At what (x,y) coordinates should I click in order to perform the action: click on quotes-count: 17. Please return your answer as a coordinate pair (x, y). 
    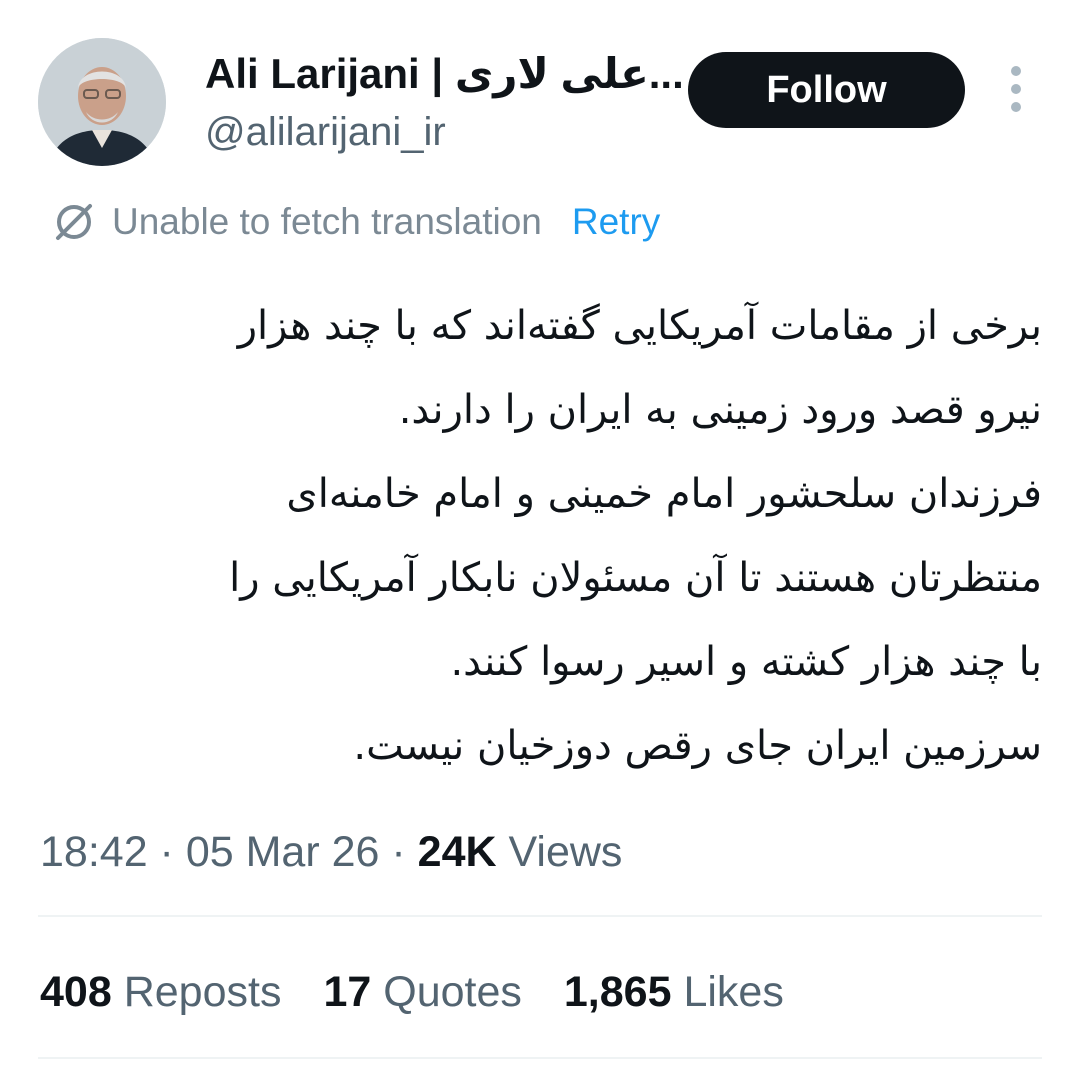
    Looking at the image, I should click on (347, 992).